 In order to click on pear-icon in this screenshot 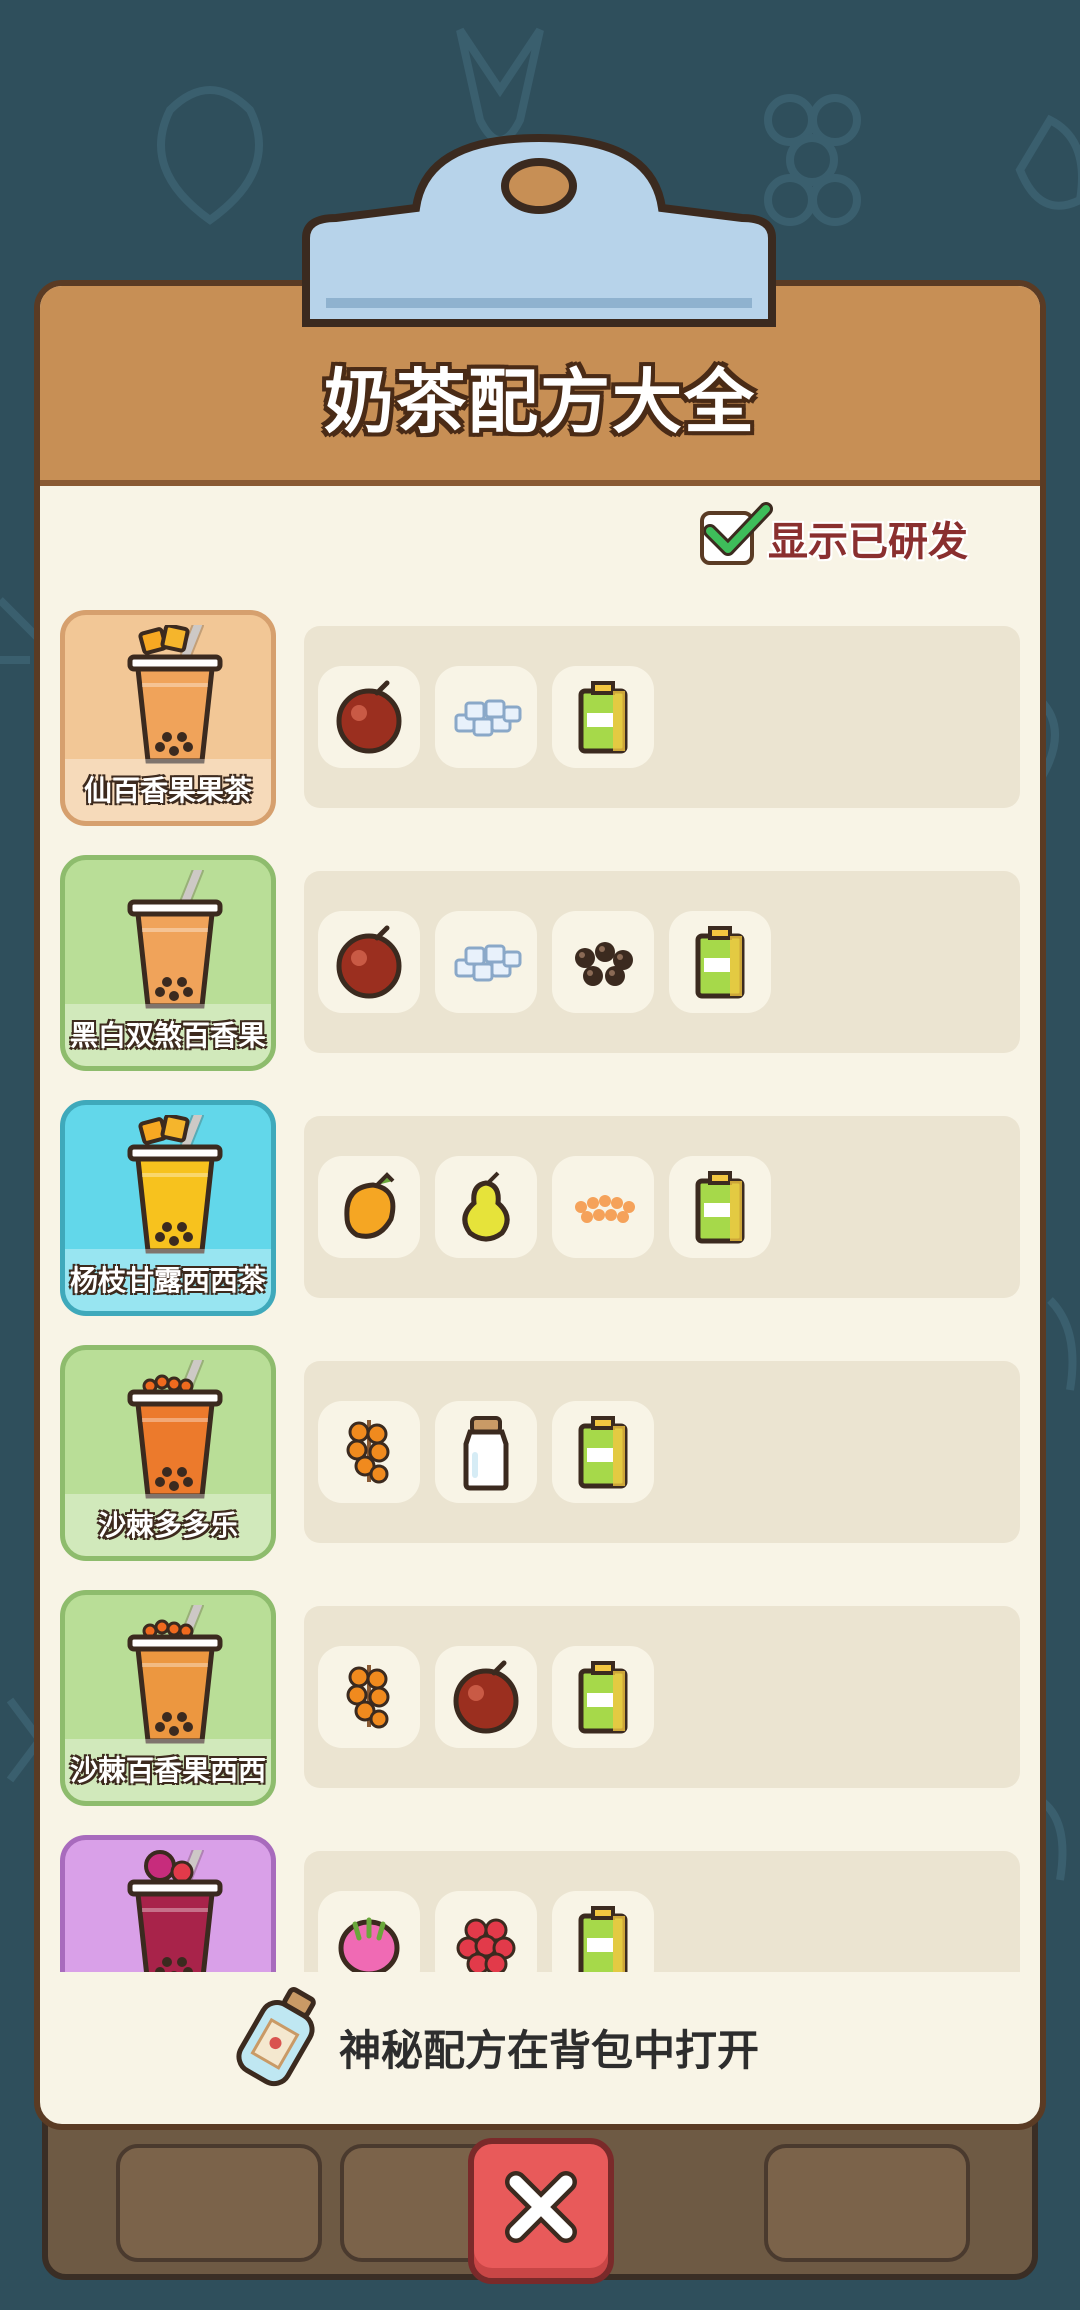, I will do `click(486, 1206)`.